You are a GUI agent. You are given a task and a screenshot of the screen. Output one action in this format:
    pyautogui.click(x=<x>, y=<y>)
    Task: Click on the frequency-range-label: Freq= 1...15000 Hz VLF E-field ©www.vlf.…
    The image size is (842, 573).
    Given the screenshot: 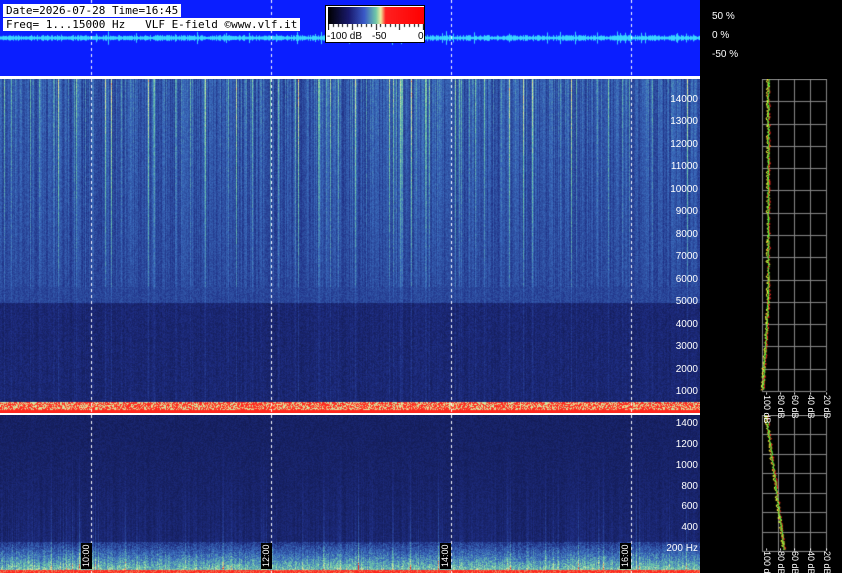 What is the action you would take?
    pyautogui.click(x=152, y=24)
    